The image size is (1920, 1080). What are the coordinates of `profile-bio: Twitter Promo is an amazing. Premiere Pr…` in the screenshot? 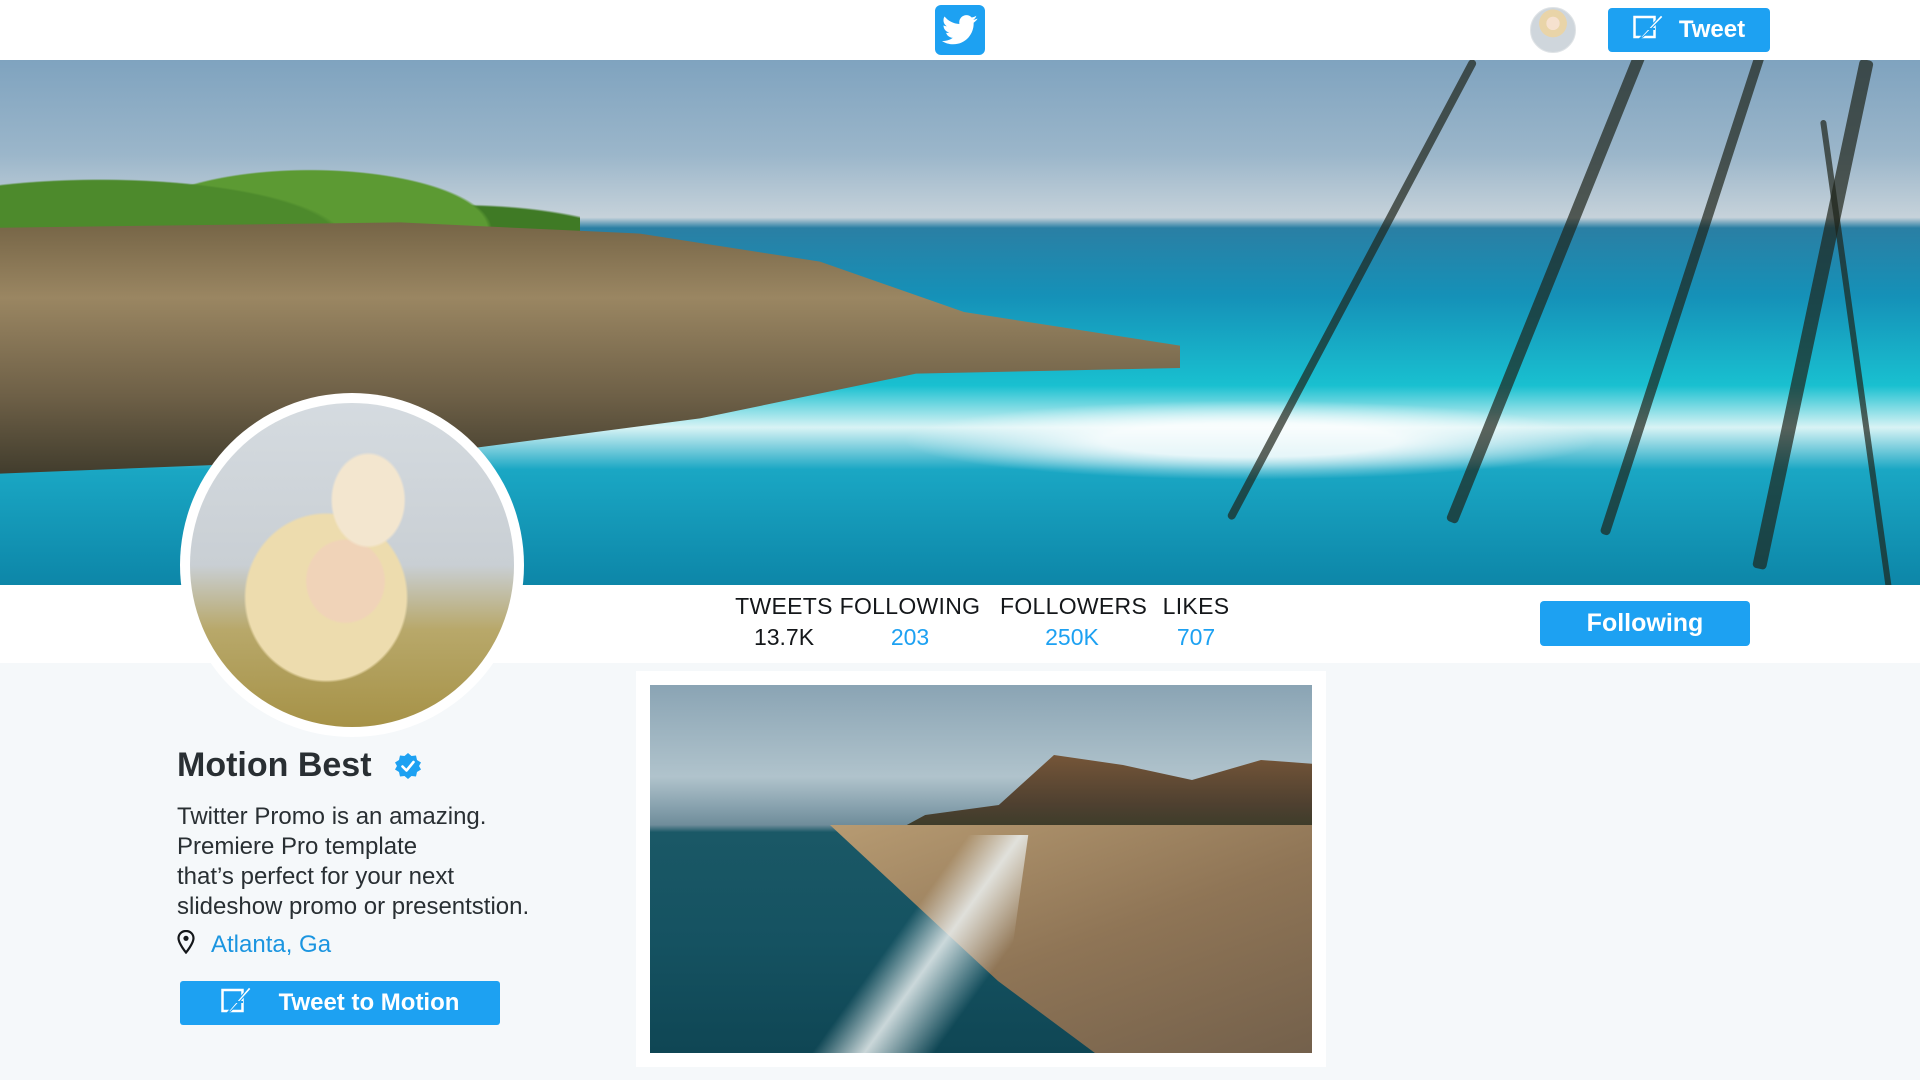 It's located at (387, 862).